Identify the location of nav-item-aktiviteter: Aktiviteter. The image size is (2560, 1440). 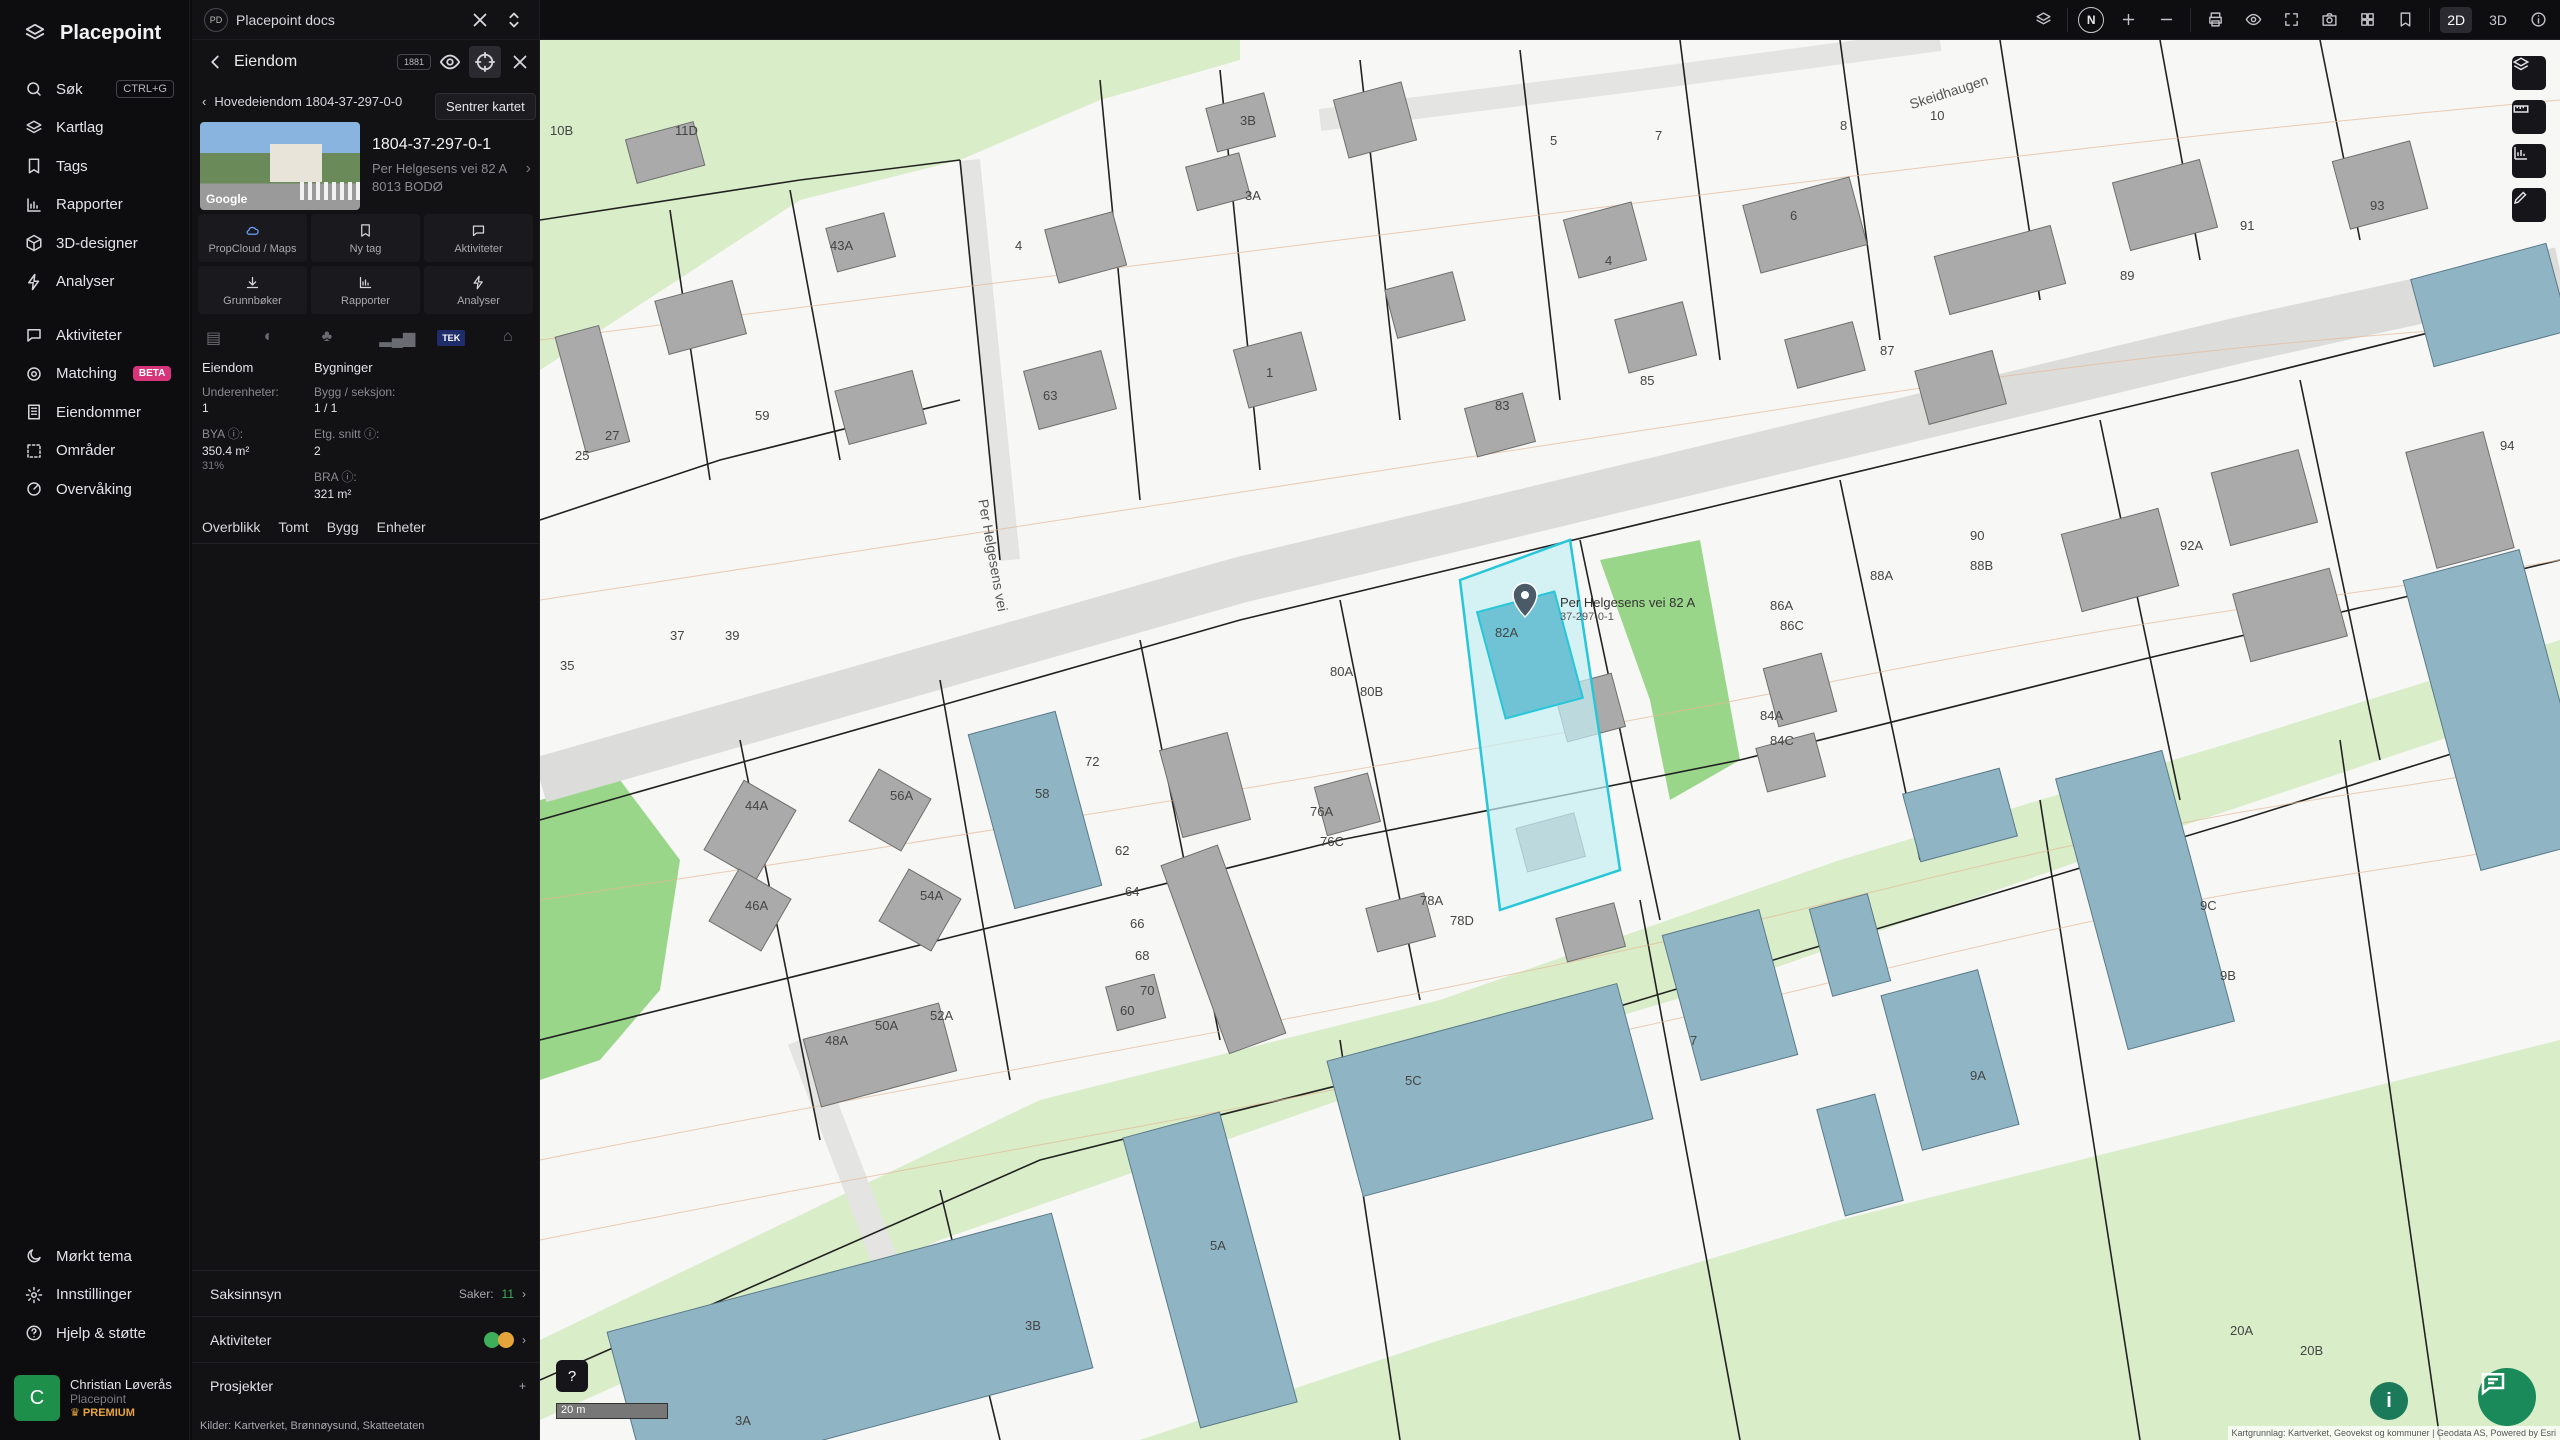
(95, 335).